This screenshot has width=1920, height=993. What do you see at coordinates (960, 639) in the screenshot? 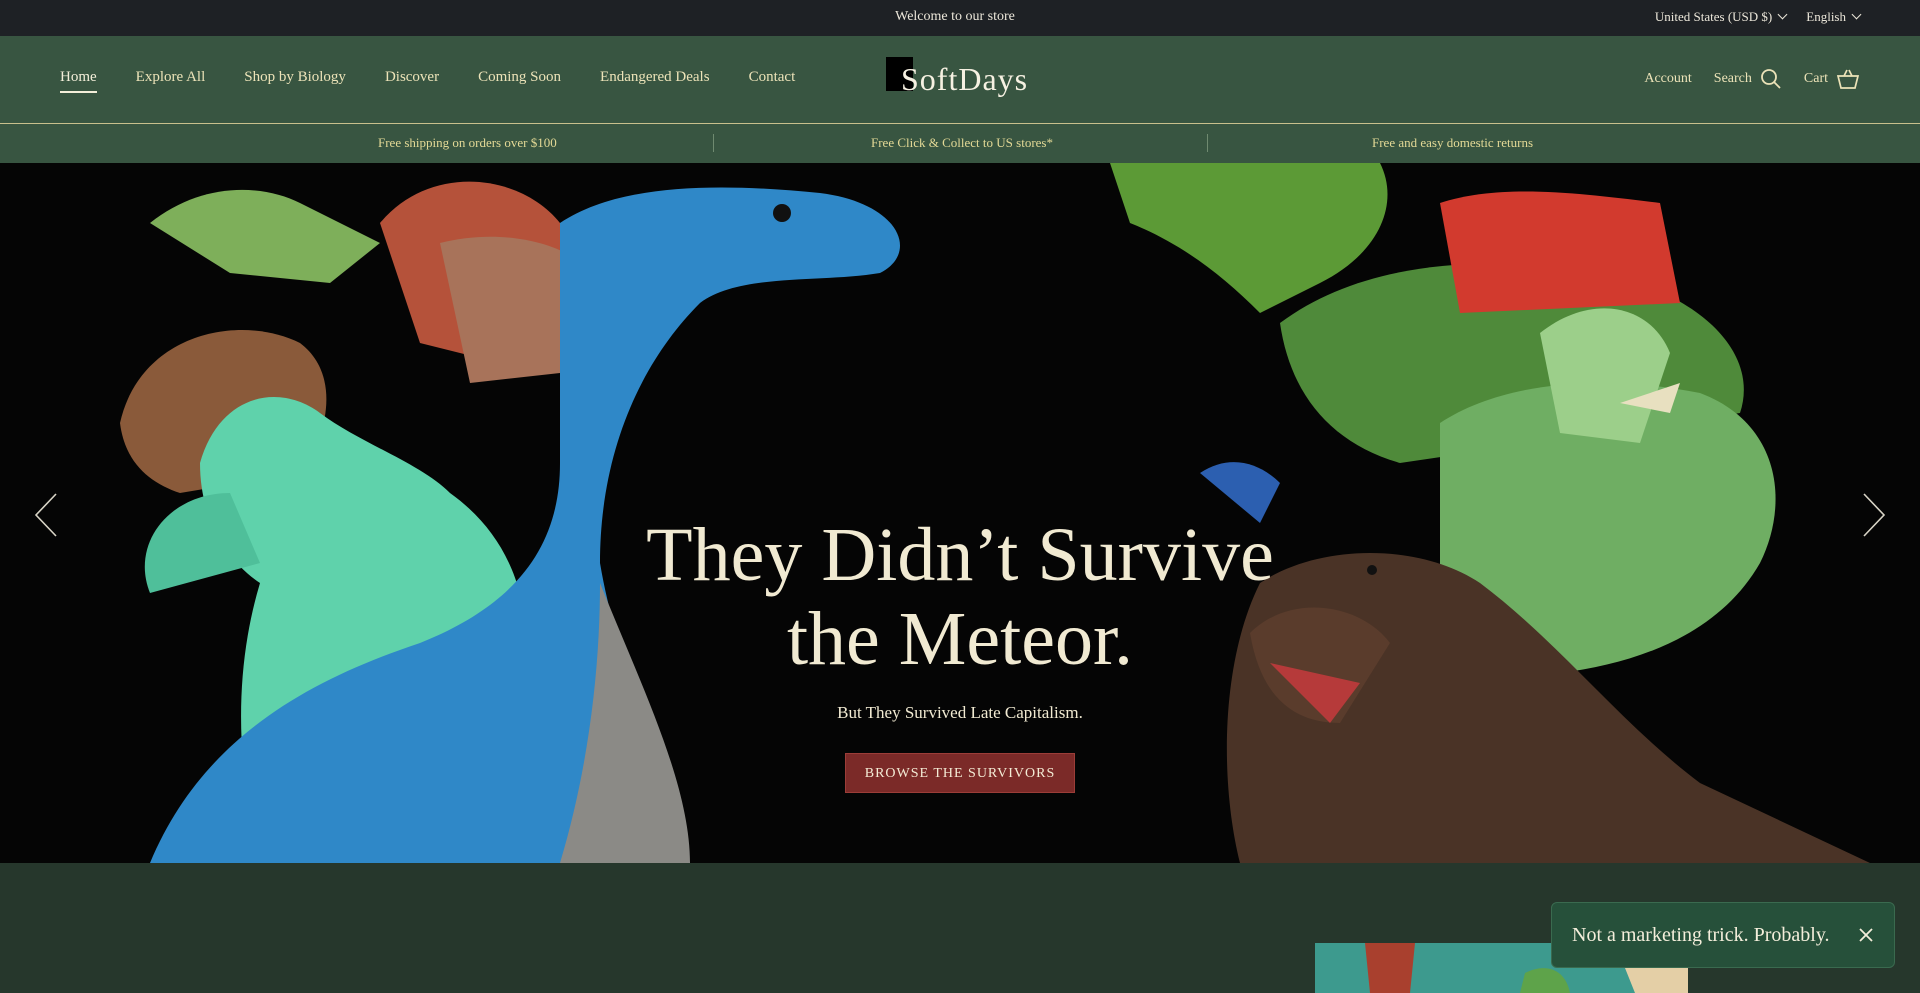
I see `hero-title-line-2: the Meteor.` at bounding box center [960, 639].